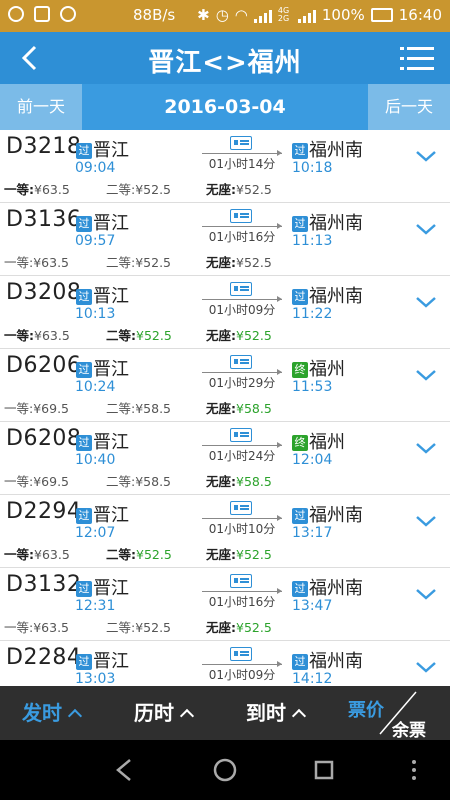 The image size is (450, 800). Describe the element at coordinates (154, 15) in the screenshot. I see `network-speed: 88B/s` at that location.